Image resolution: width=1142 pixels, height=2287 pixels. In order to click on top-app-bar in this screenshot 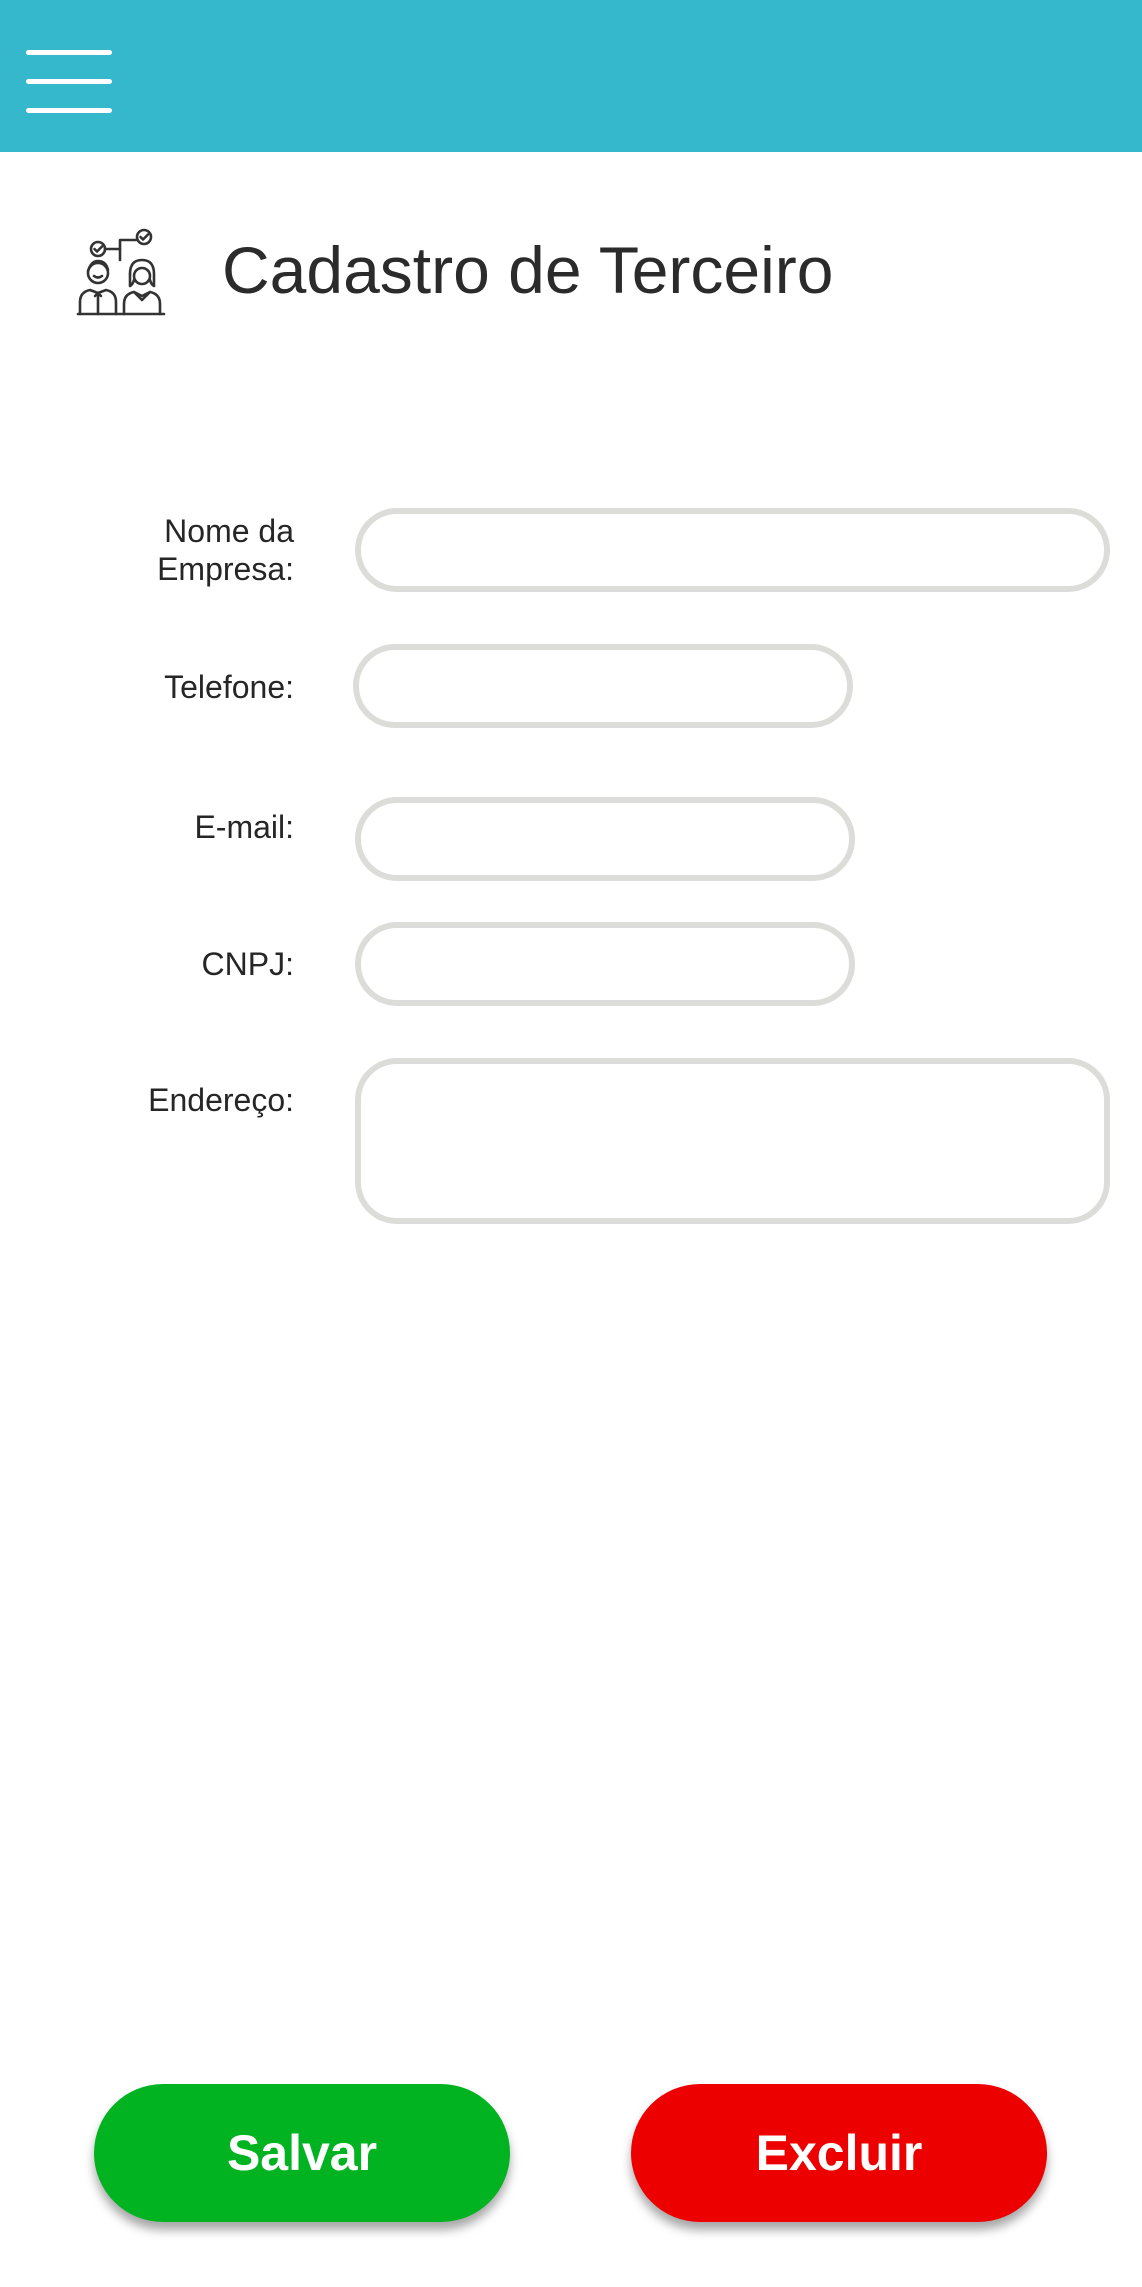, I will do `click(571, 76)`.